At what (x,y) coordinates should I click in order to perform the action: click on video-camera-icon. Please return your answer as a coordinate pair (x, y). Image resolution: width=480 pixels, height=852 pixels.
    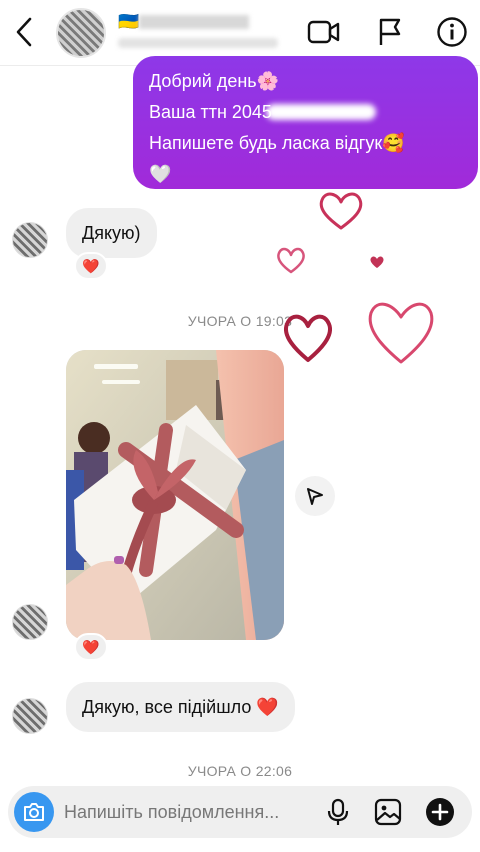
    Looking at the image, I should click on (323, 32).